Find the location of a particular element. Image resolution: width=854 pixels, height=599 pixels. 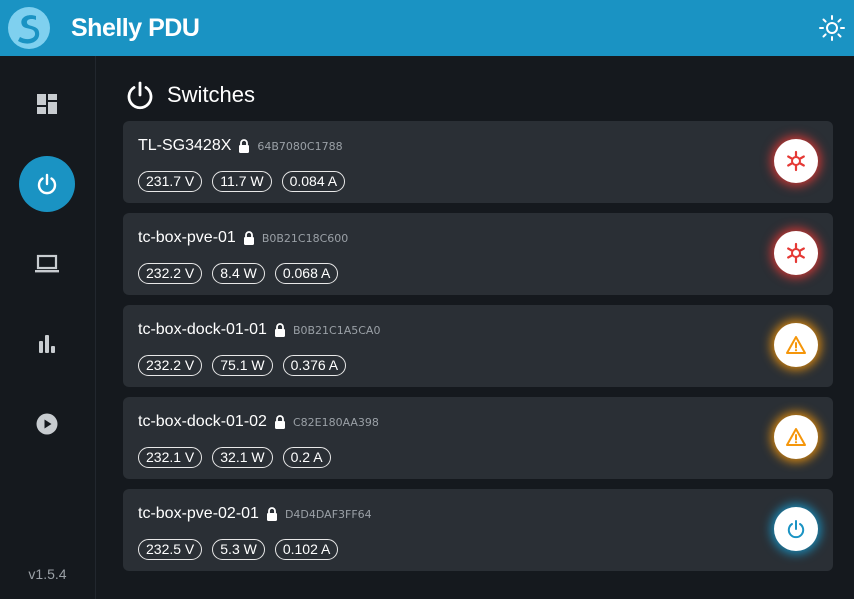

switch-name: tc-box-dock-01-01 is located at coordinates (202, 329).